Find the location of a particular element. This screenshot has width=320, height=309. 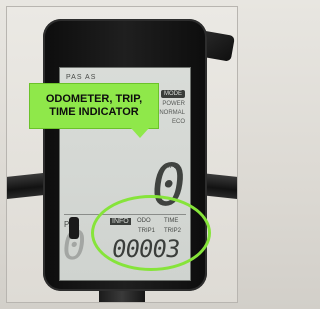

callout-pointer is located at coordinates (140, 133).